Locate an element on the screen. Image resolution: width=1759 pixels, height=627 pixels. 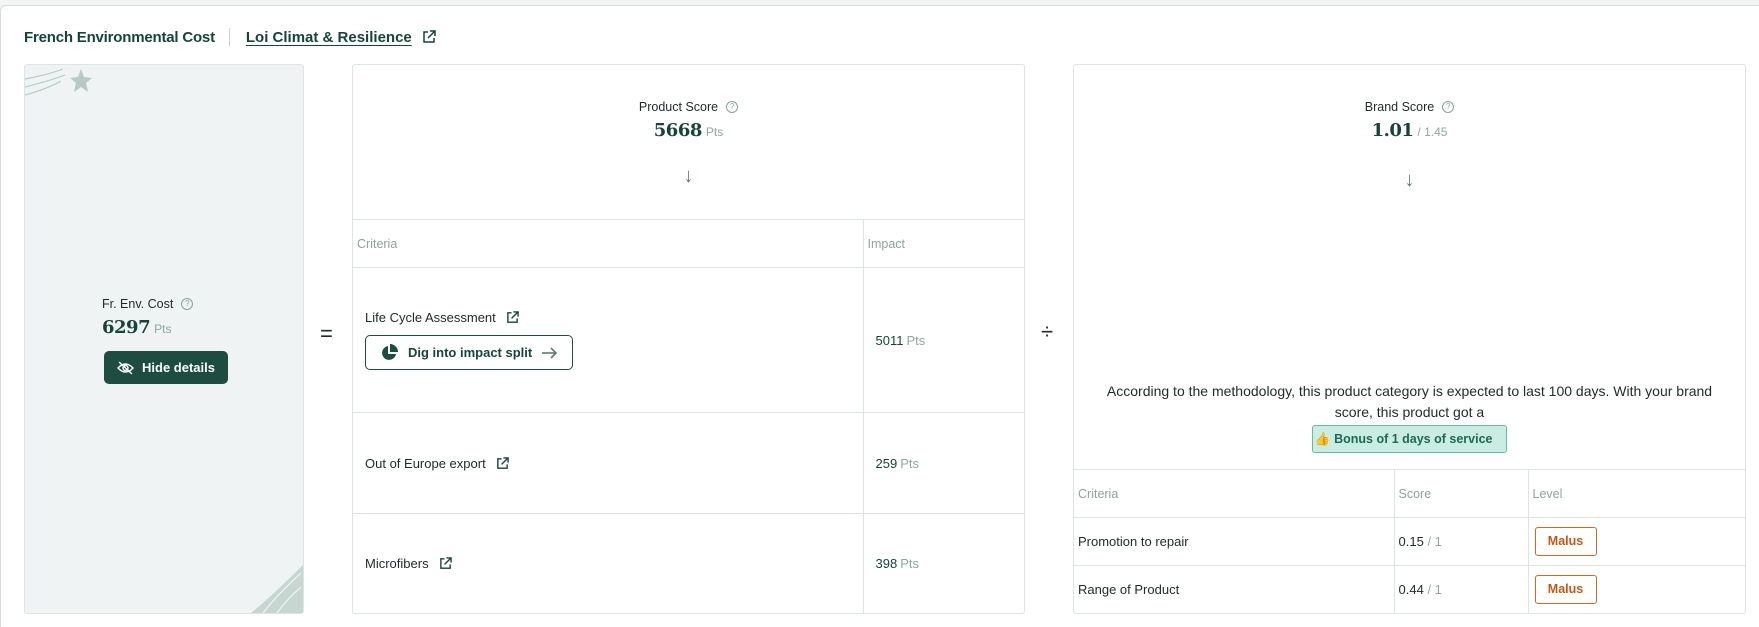
arrow-right-icon is located at coordinates (550, 352).